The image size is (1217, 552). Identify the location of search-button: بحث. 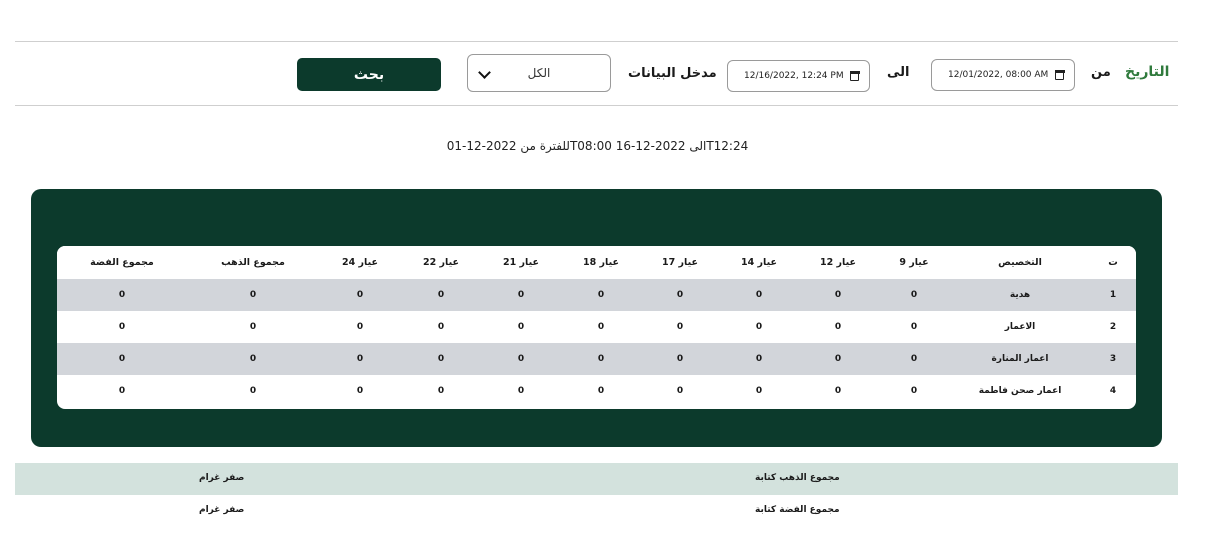
(369, 74).